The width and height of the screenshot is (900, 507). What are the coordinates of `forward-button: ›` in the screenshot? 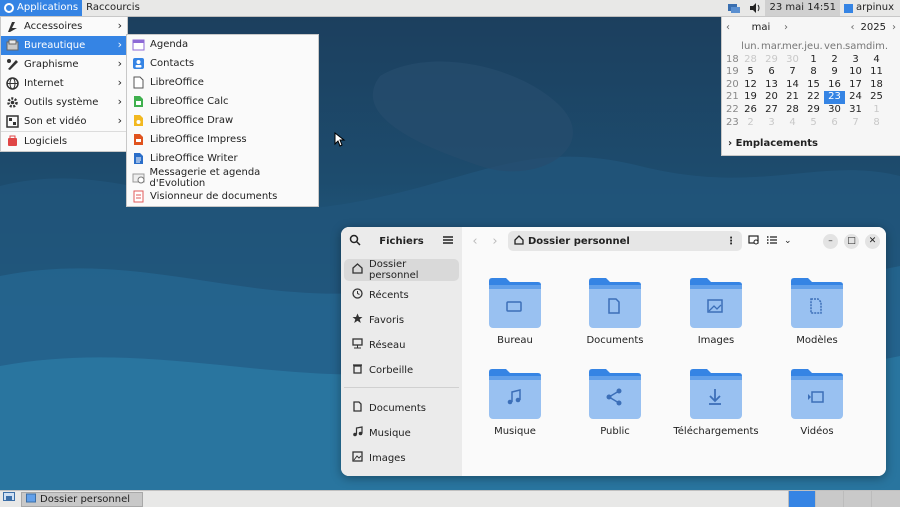 It's located at (495, 241).